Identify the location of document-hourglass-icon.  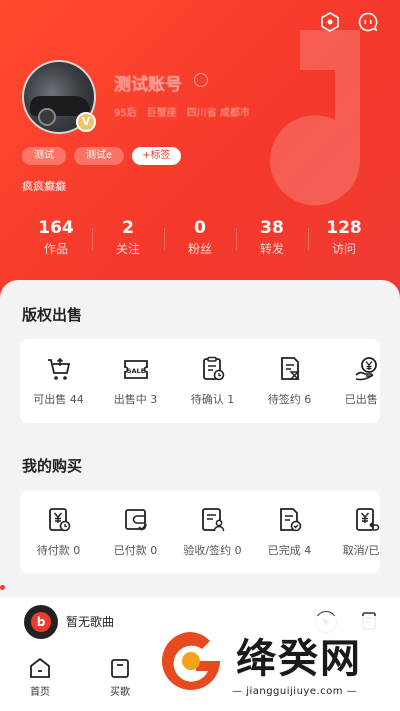
(290, 368).